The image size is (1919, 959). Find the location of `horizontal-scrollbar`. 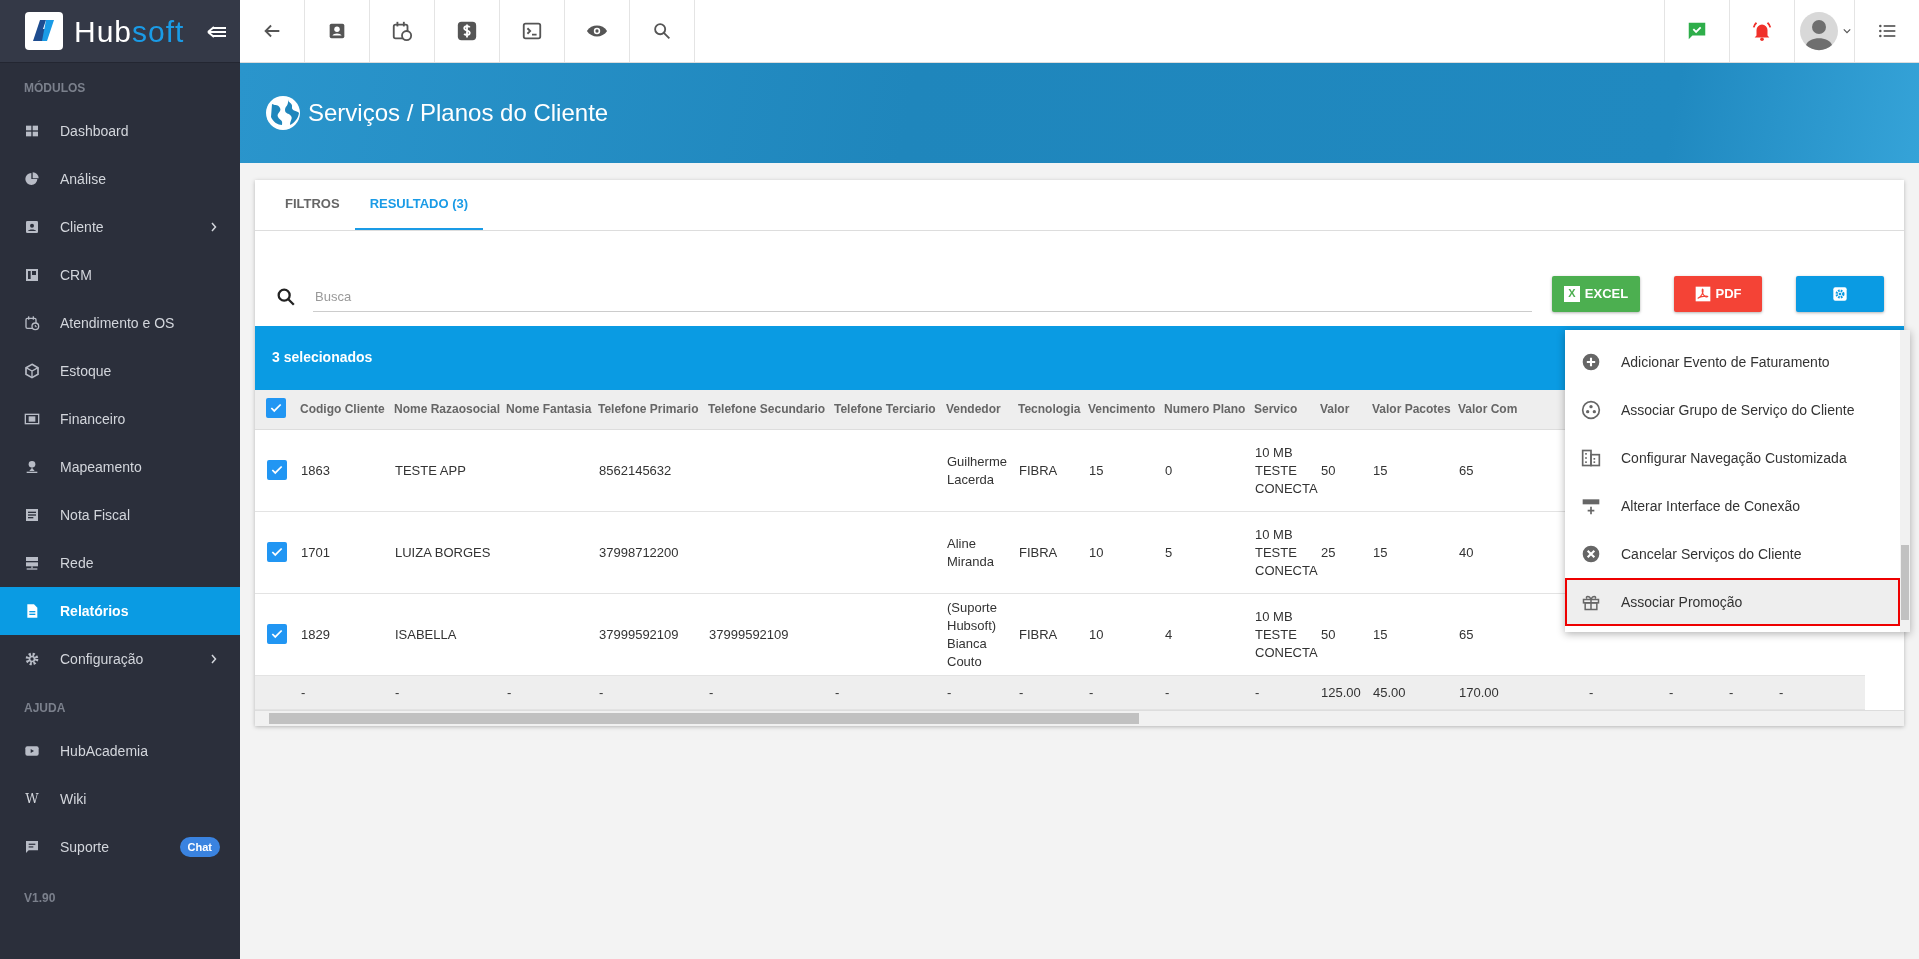

horizontal-scrollbar is located at coordinates (1079, 718).